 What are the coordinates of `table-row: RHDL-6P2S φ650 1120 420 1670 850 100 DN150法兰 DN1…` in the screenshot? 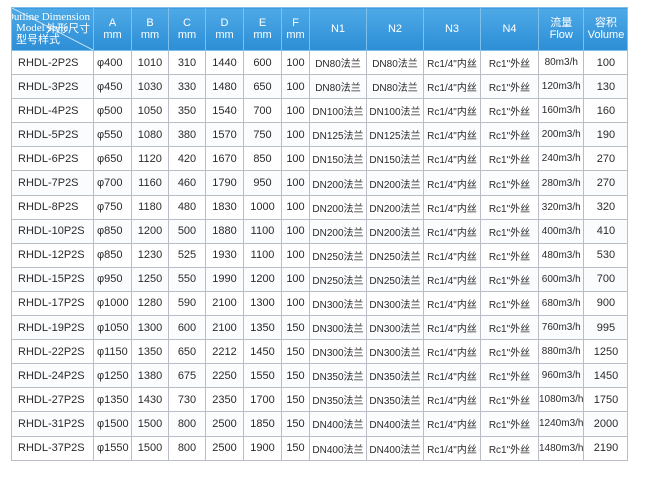 It's located at (320, 159).